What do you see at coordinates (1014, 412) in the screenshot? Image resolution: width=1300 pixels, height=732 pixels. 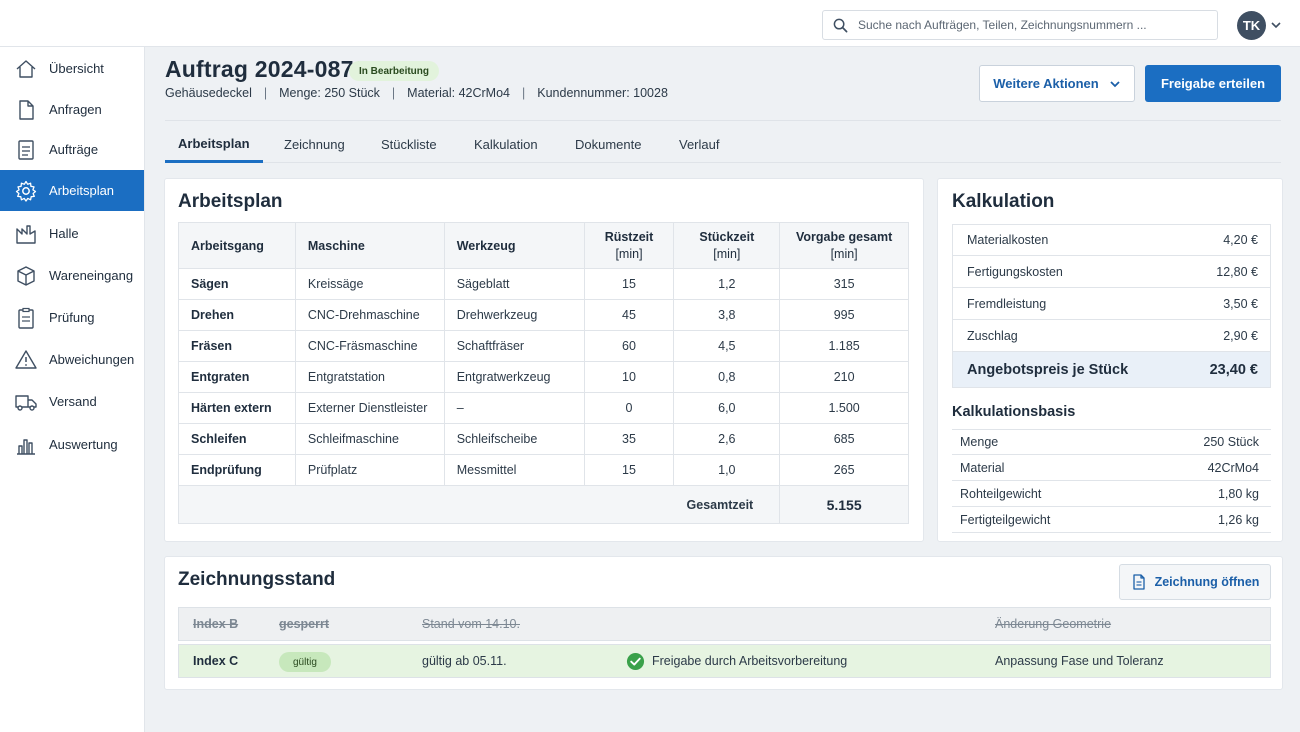 I see `basis-title: Kalkulationsbasis` at bounding box center [1014, 412].